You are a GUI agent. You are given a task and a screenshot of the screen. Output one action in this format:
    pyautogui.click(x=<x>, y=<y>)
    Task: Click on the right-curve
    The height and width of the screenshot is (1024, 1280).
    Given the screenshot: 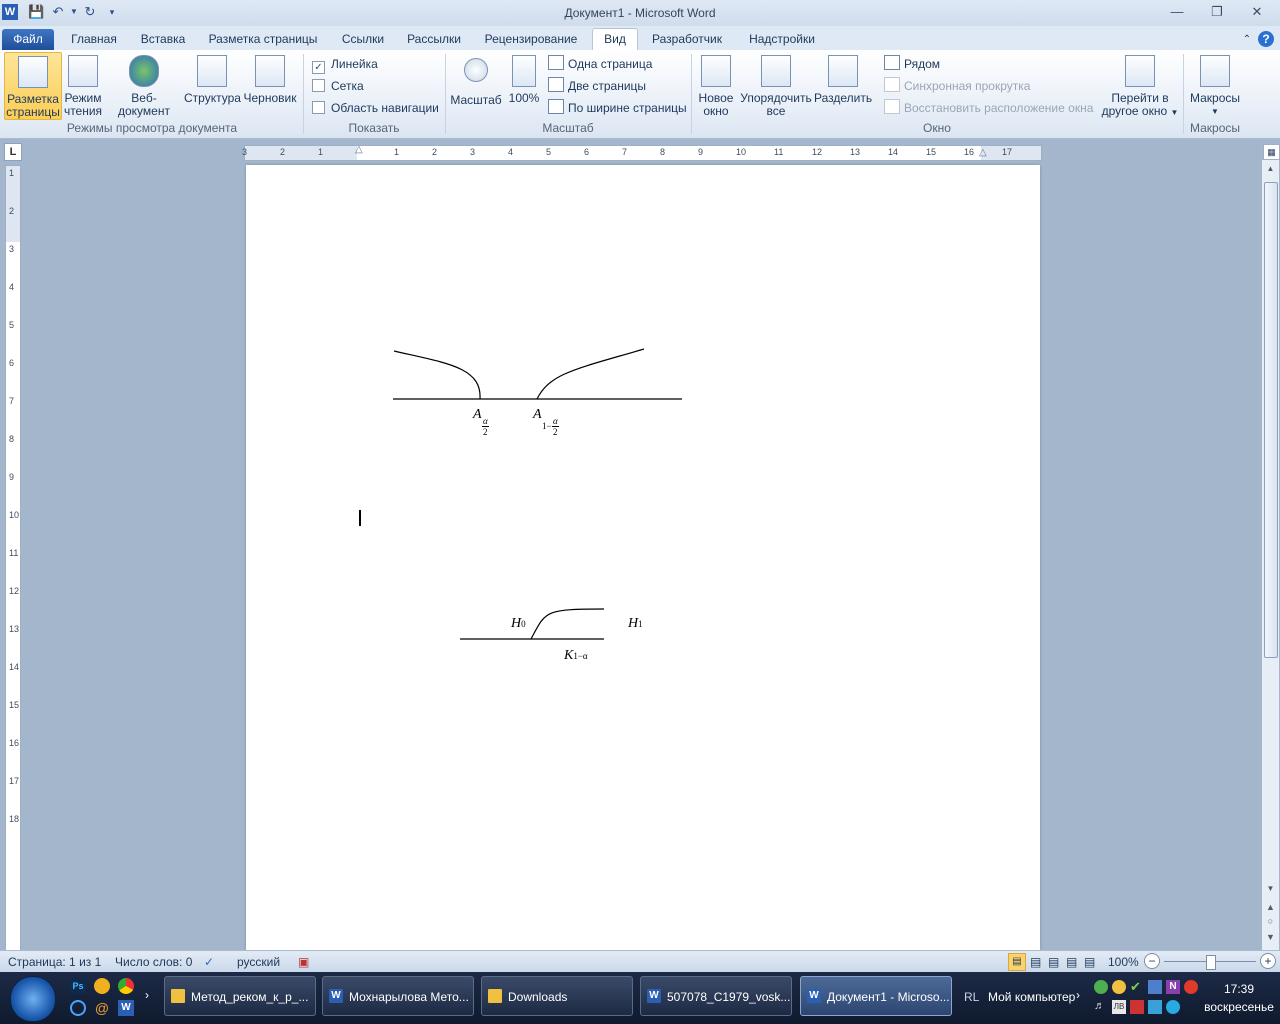 What is the action you would take?
    pyautogui.click(x=590, y=374)
    